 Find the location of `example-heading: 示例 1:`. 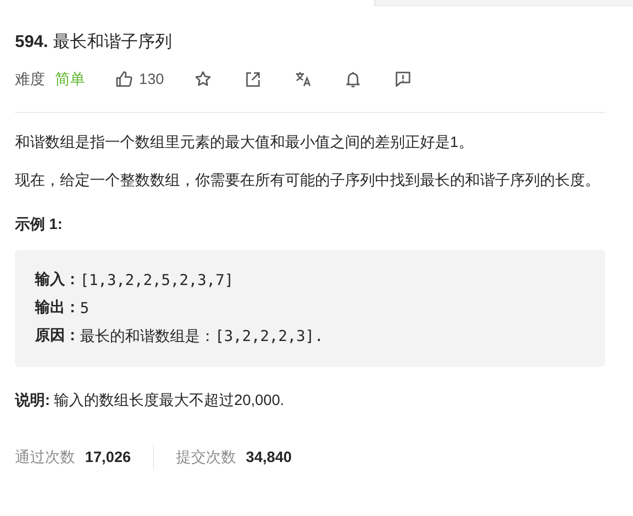

example-heading: 示例 1: is located at coordinates (39, 224).